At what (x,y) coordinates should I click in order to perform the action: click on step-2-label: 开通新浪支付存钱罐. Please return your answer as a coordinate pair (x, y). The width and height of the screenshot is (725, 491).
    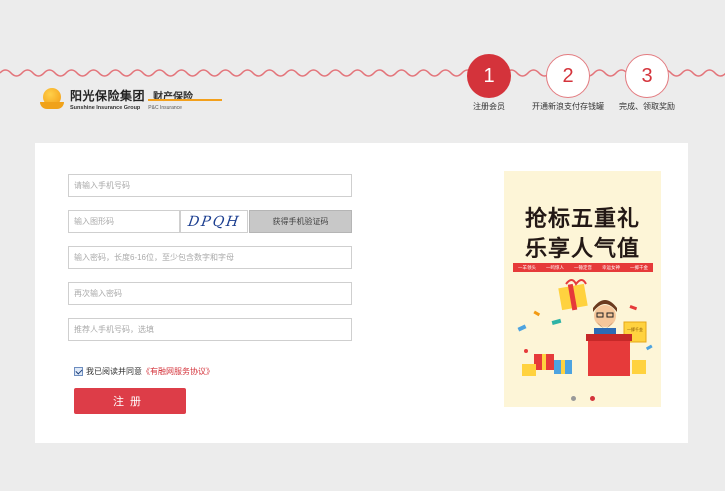
    Looking at the image, I should click on (568, 106).